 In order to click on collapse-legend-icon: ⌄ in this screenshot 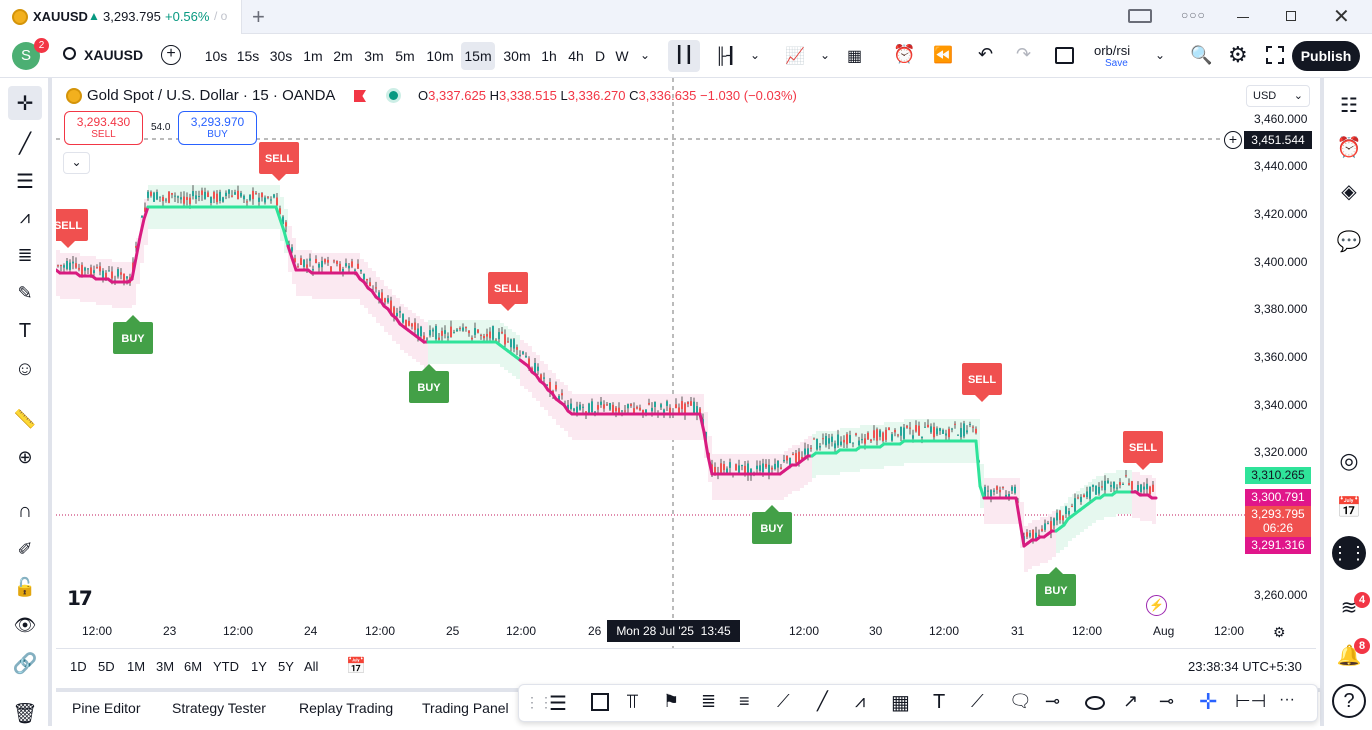, I will do `click(76, 163)`.